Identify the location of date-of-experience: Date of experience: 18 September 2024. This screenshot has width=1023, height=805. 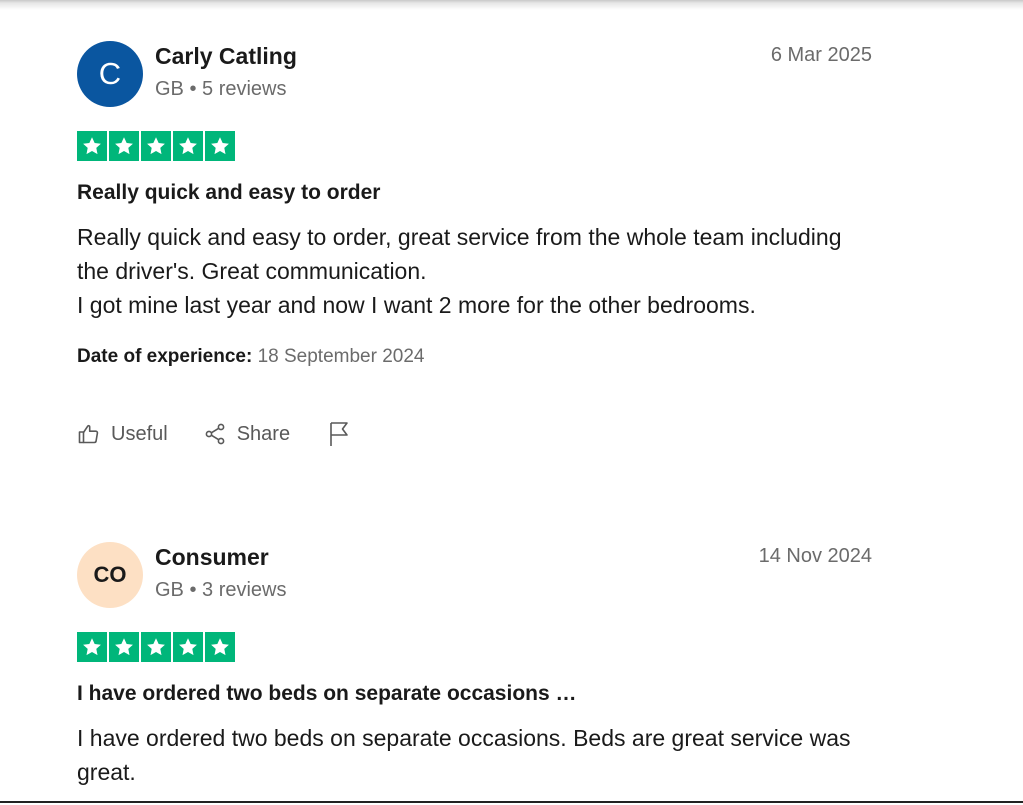
(250, 357).